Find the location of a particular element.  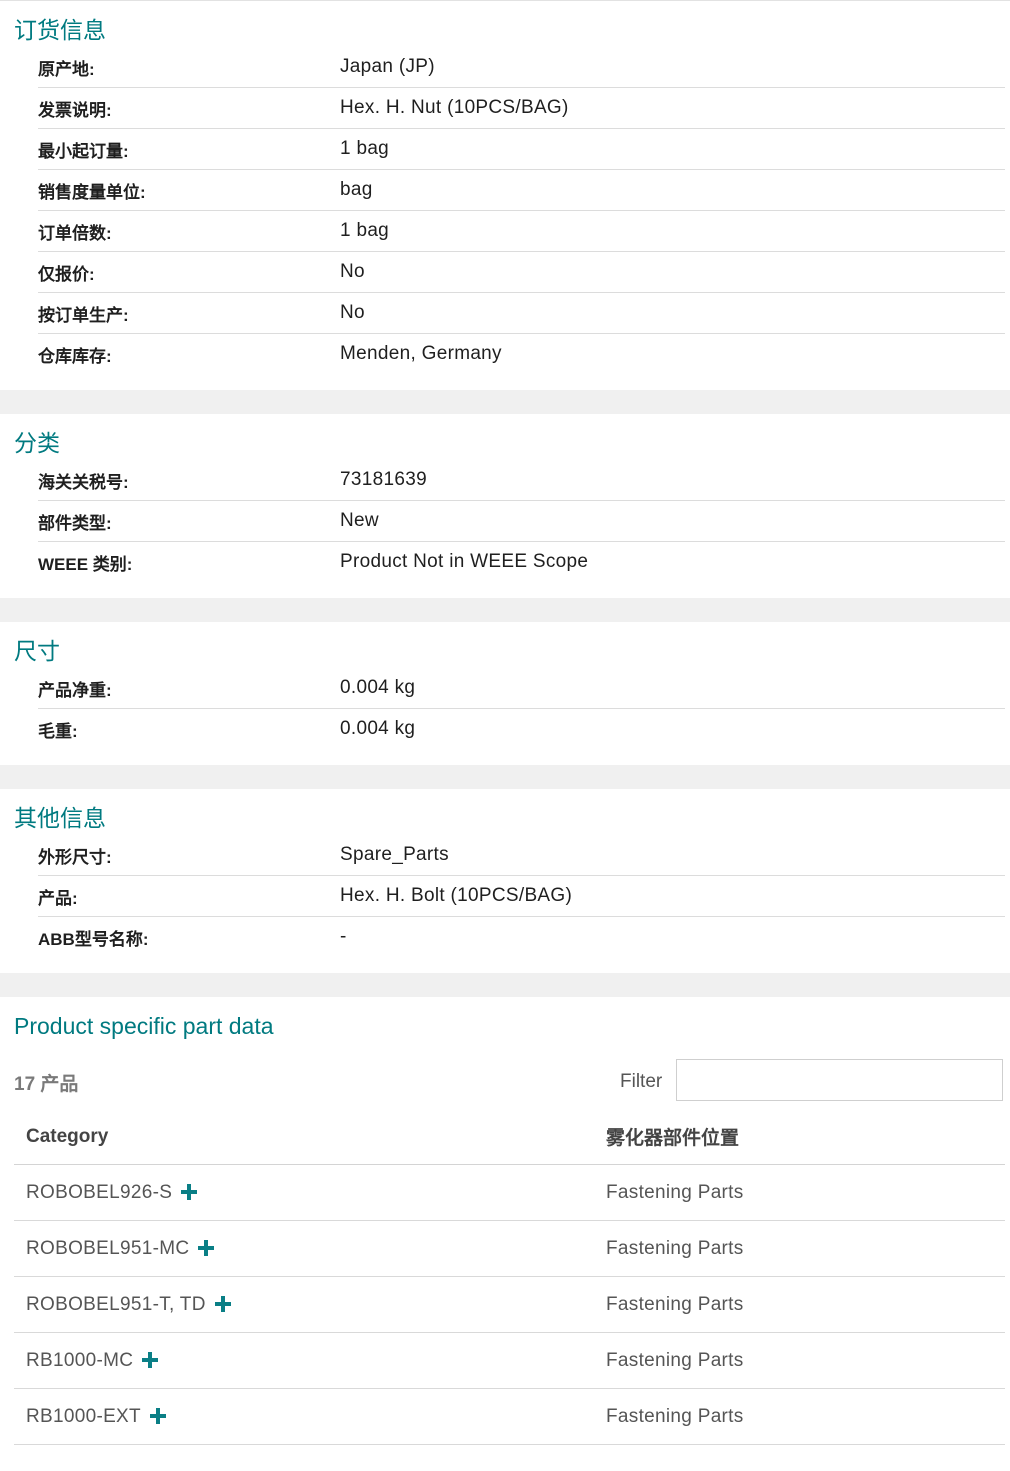

spec-value: Menden, Germany is located at coordinates (421, 353).